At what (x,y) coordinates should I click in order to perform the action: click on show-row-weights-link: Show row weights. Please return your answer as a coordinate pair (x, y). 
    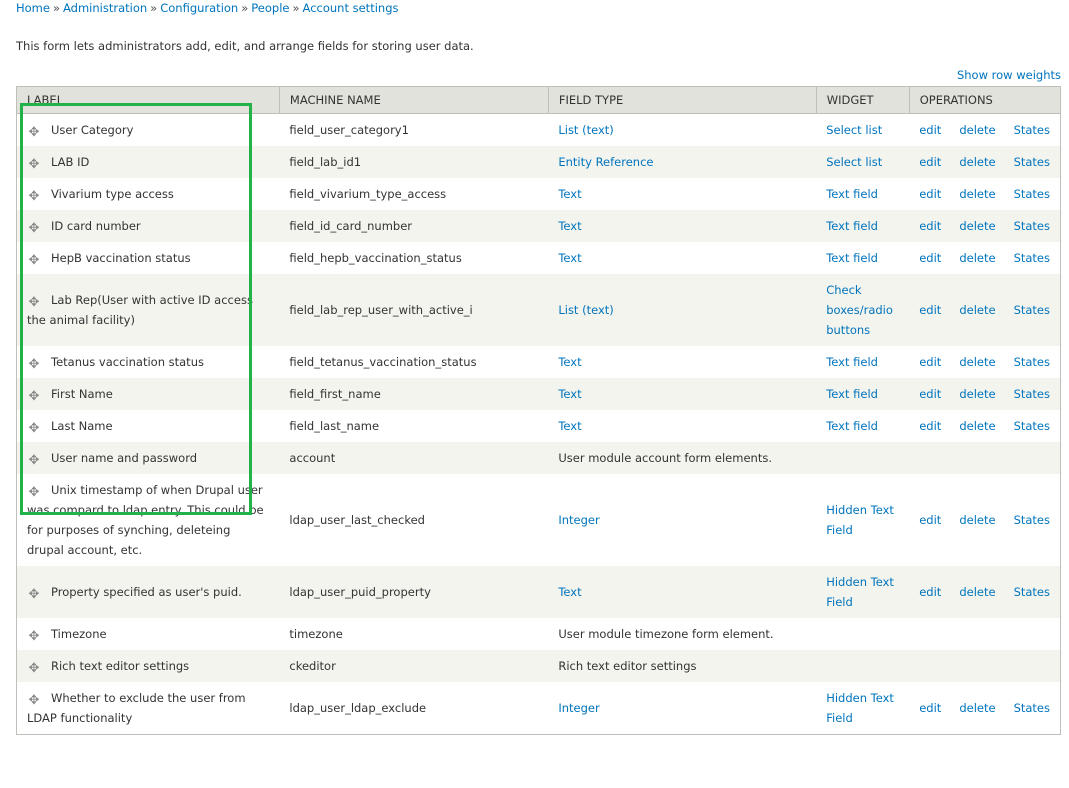
    Looking at the image, I should click on (1009, 75).